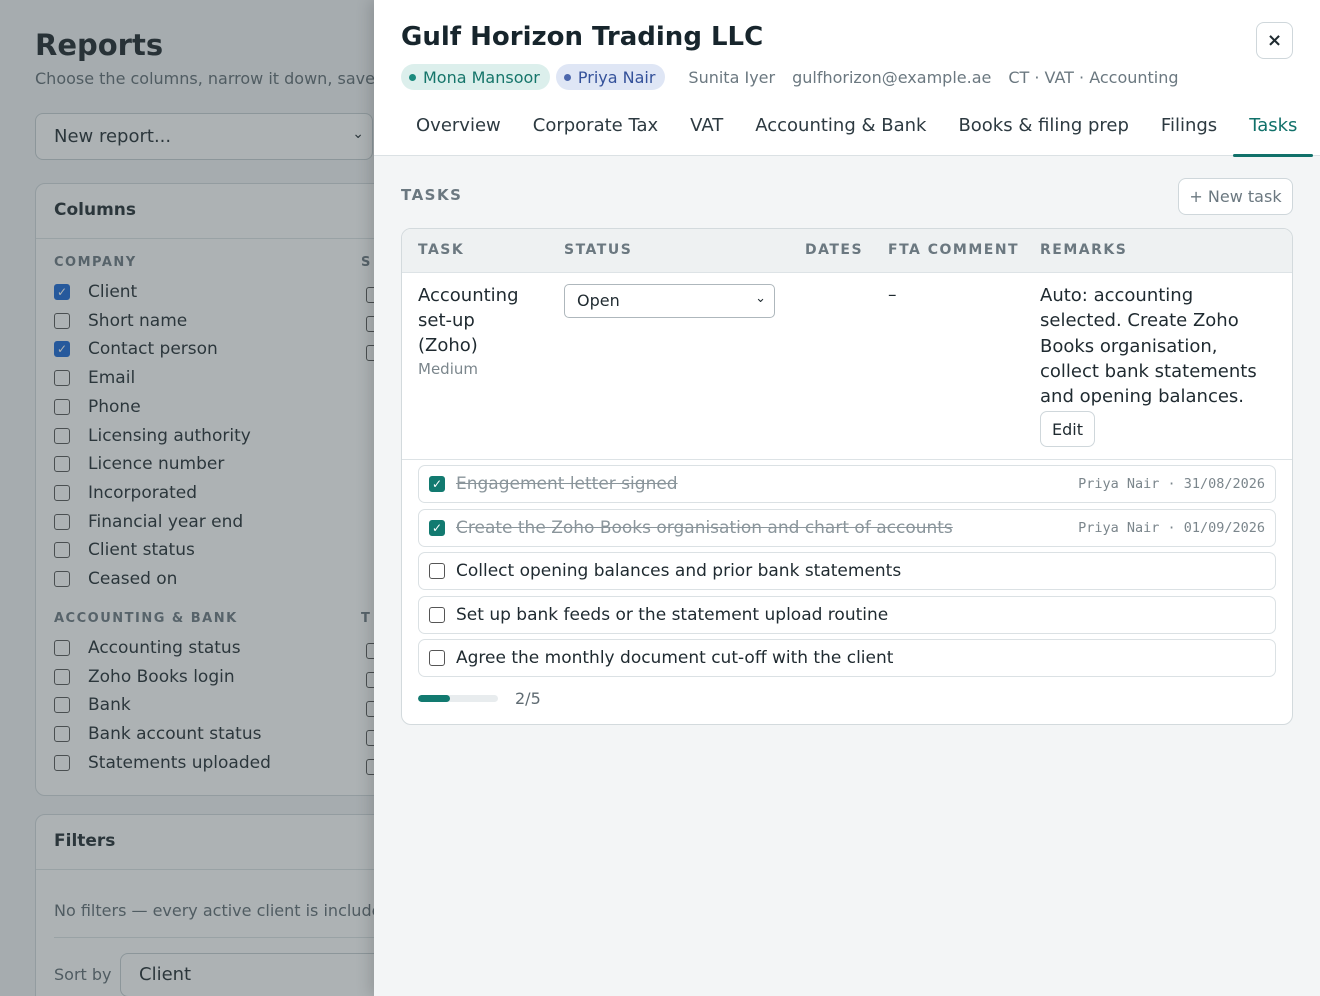 The width and height of the screenshot is (1320, 996). What do you see at coordinates (760, 298) in the screenshot?
I see `chevron-down-icon: ⌄` at bounding box center [760, 298].